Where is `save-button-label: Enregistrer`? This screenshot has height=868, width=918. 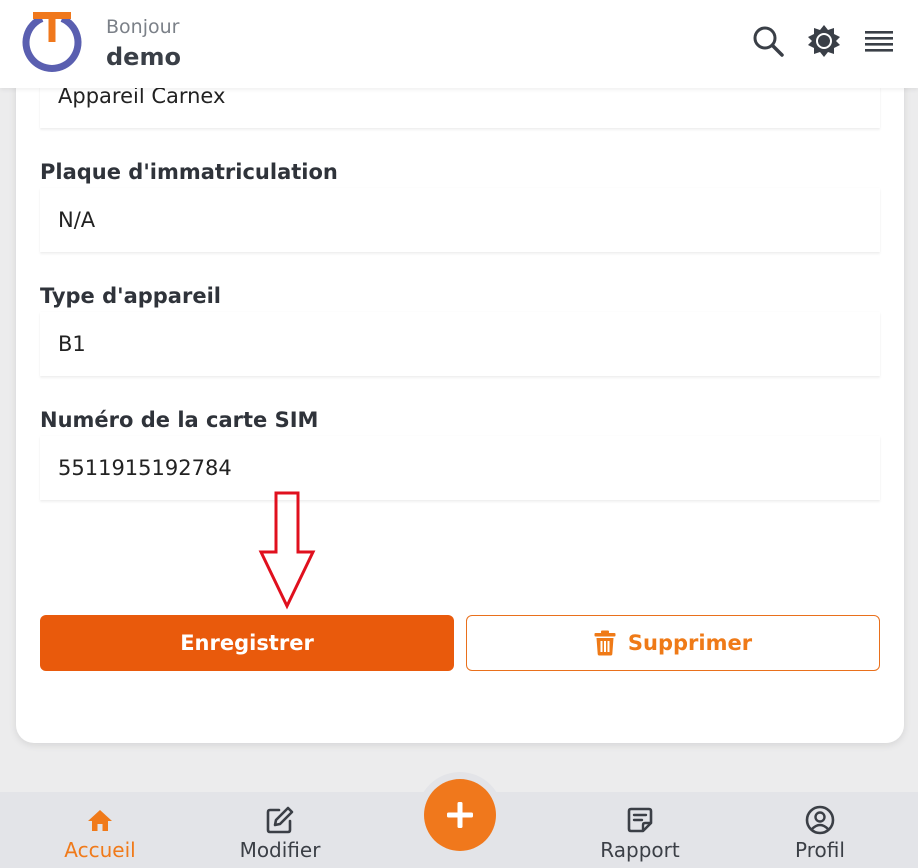 save-button-label: Enregistrer is located at coordinates (247, 643).